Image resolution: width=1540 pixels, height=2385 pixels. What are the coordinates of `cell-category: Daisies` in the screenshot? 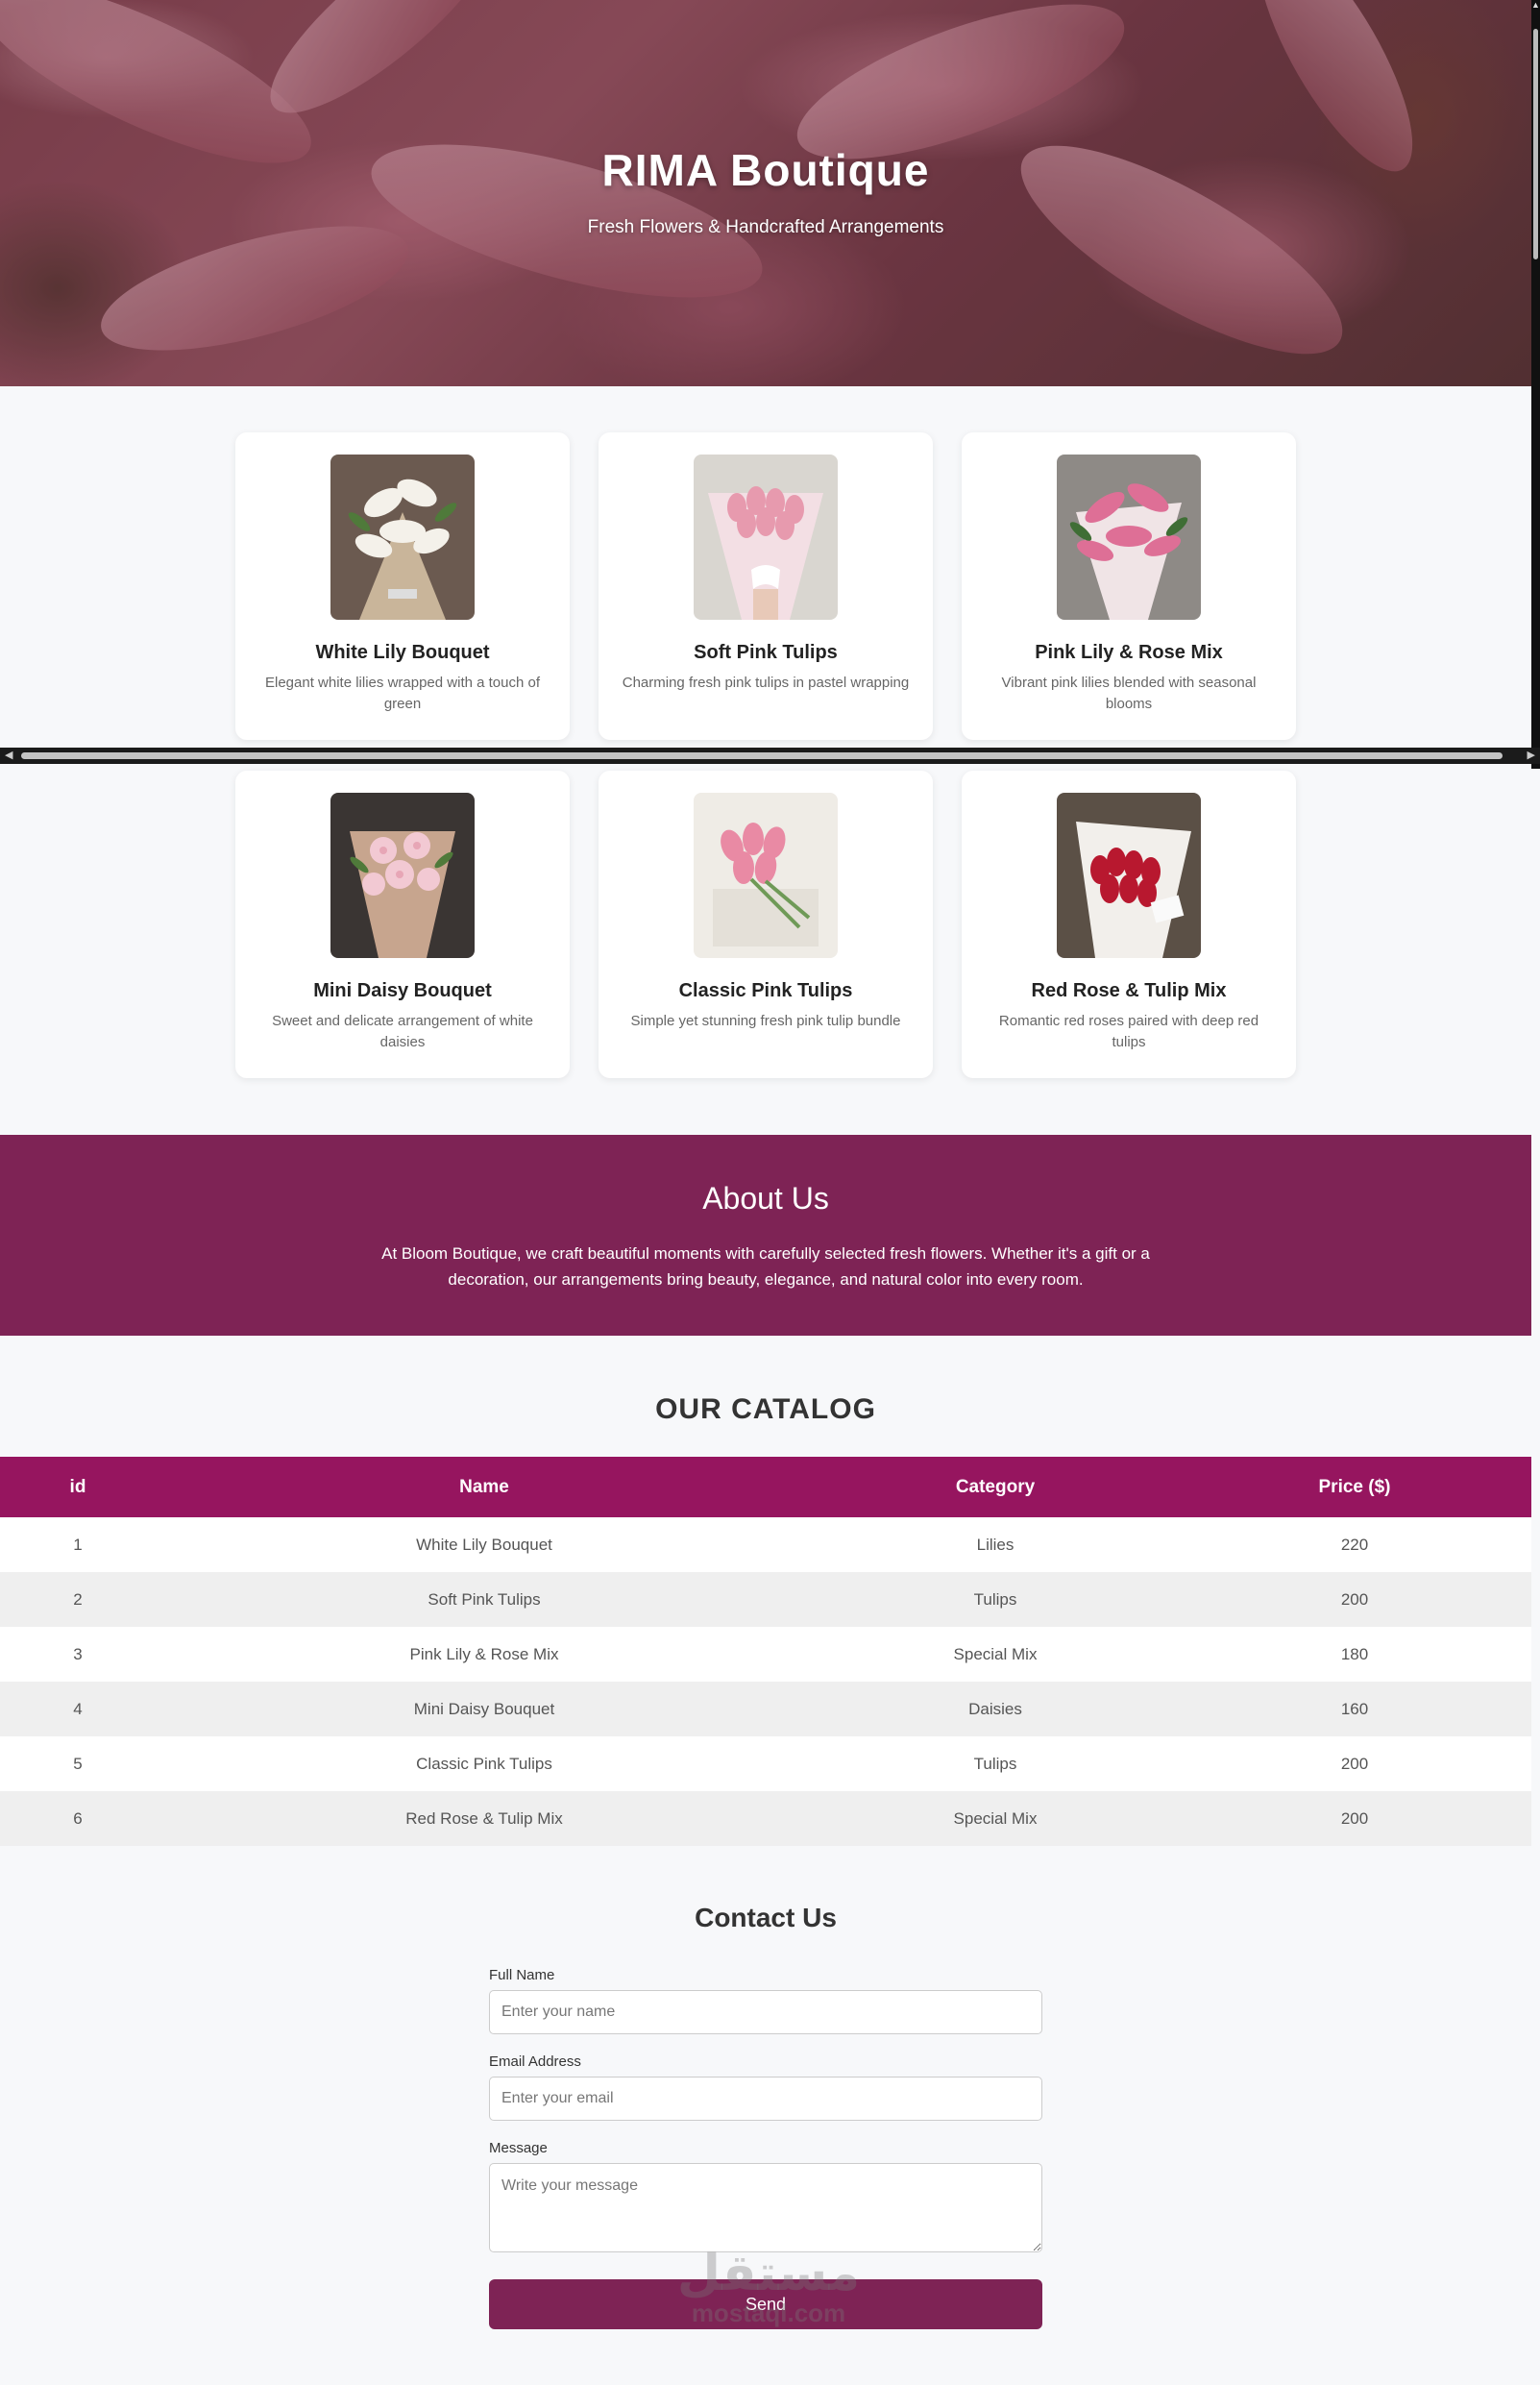 It's located at (996, 1709).